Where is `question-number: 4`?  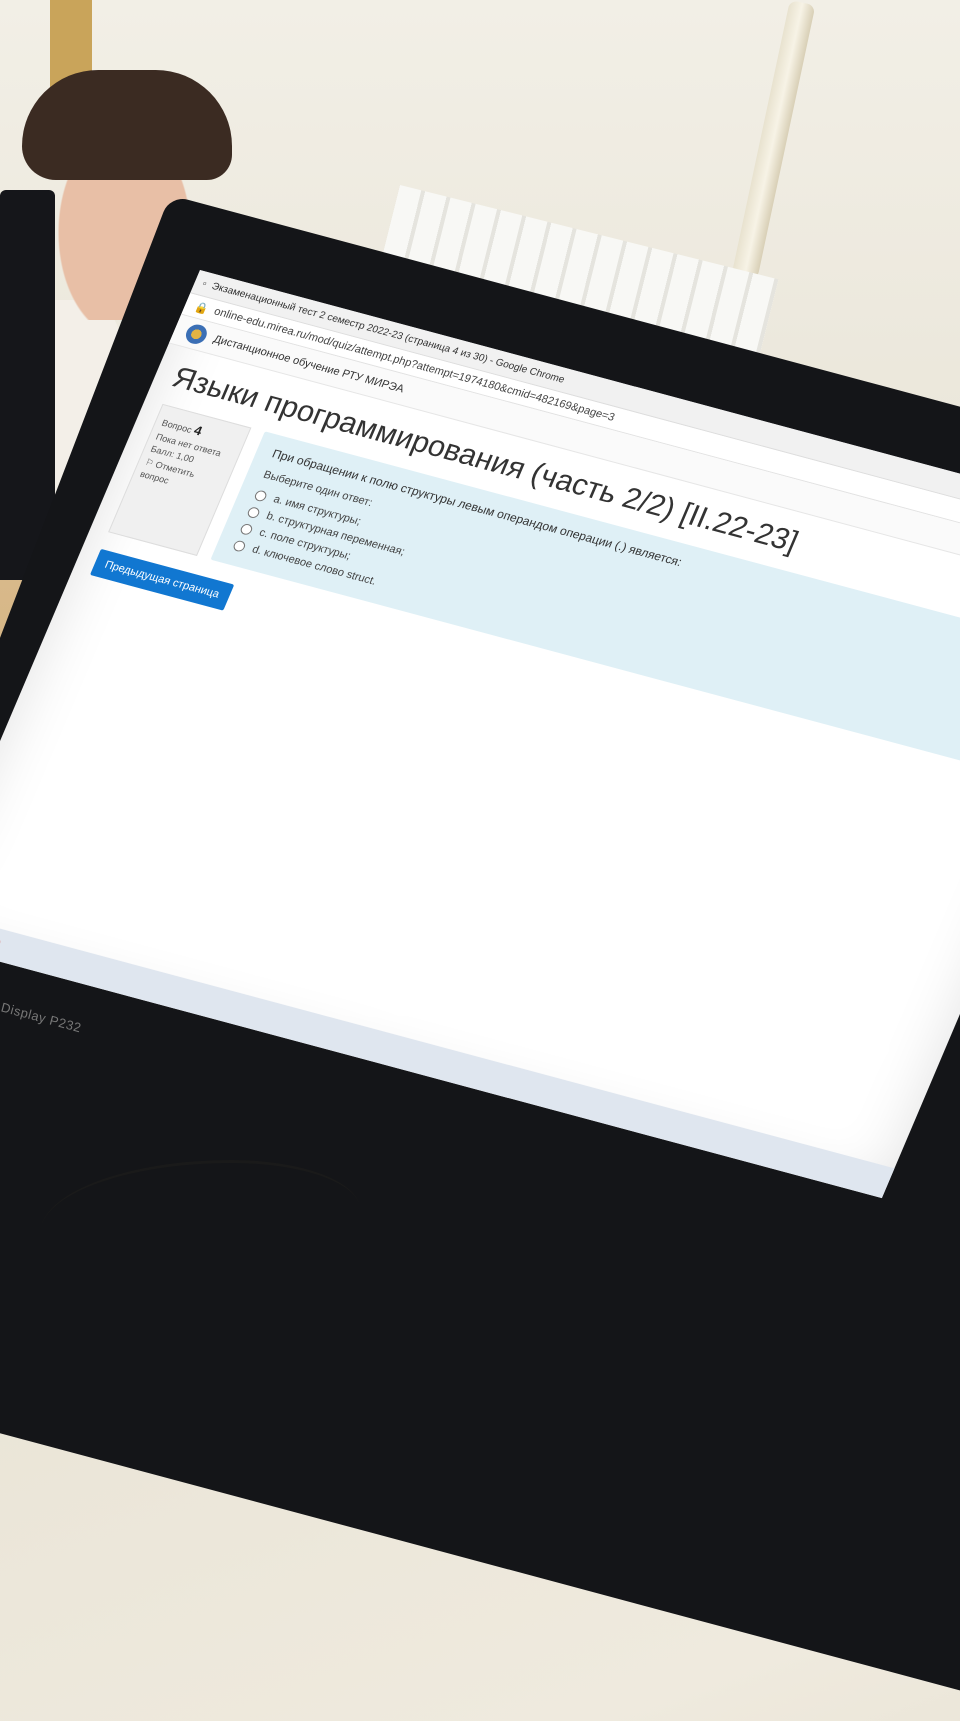
question-number: 4 is located at coordinates (198, 430).